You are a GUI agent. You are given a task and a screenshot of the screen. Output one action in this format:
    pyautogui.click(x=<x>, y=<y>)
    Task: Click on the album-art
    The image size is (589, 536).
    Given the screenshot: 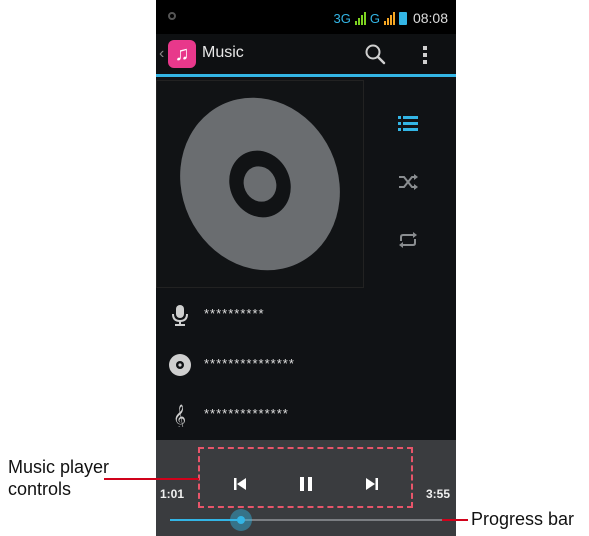 What is the action you would take?
    pyautogui.click(x=260, y=184)
    